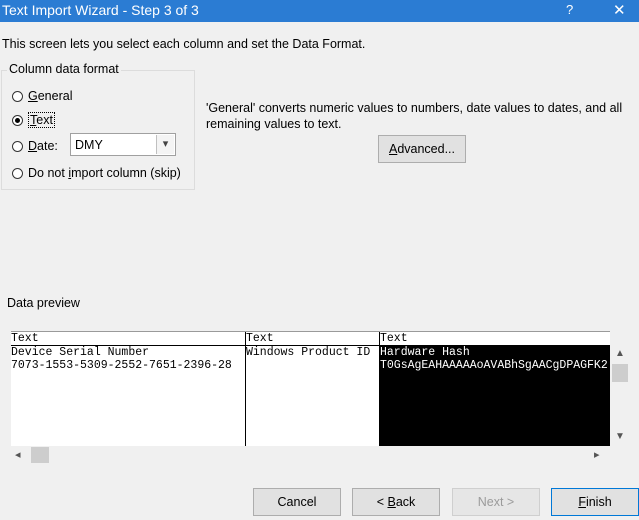  What do you see at coordinates (100, 10) in the screenshot?
I see `window-title: Text Import Wizard - Step 3 of 3` at bounding box center [100, 10].